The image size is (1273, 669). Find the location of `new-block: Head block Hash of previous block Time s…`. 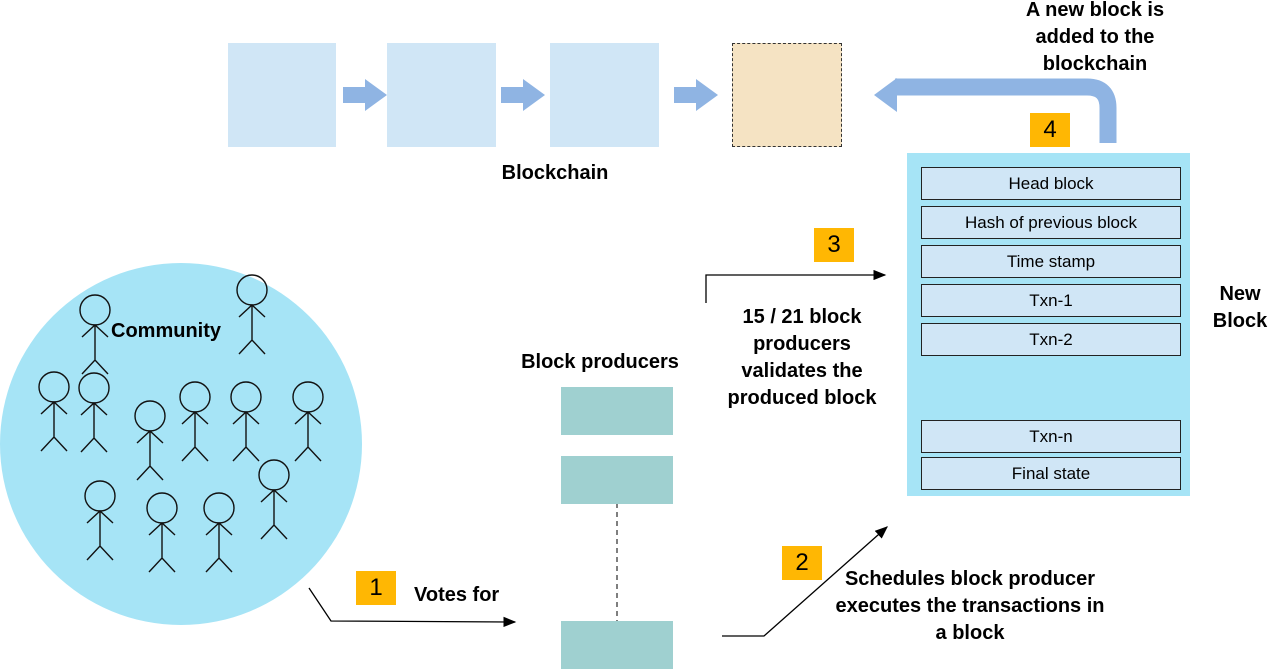

new-block: Head block Hash of previous block Time s… is located at coordinates (1048, 324).